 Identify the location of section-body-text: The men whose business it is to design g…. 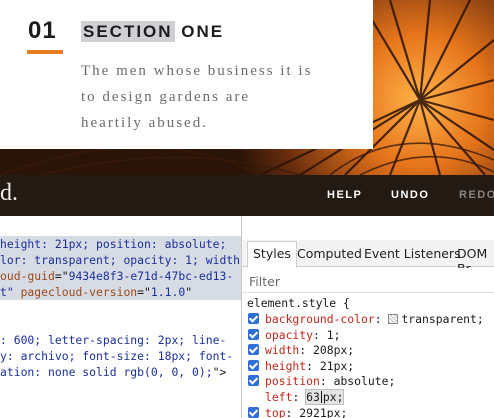
(216, 97).